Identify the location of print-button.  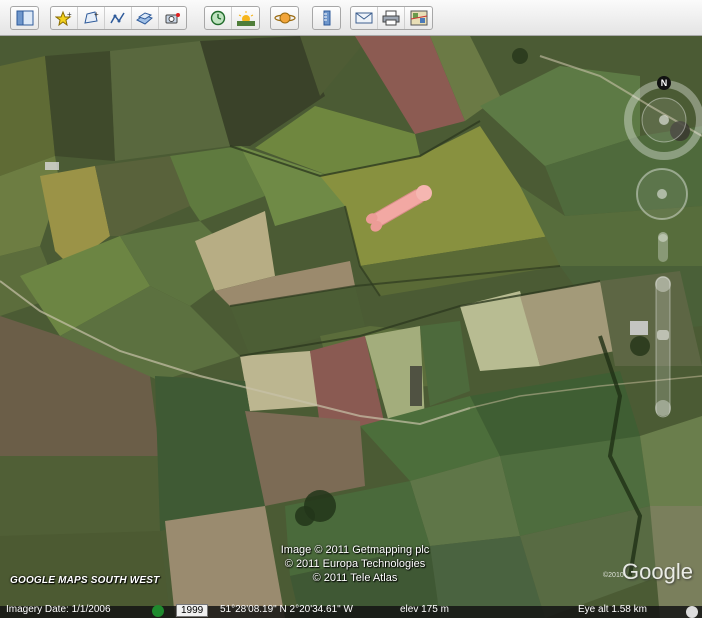
(391, 18).